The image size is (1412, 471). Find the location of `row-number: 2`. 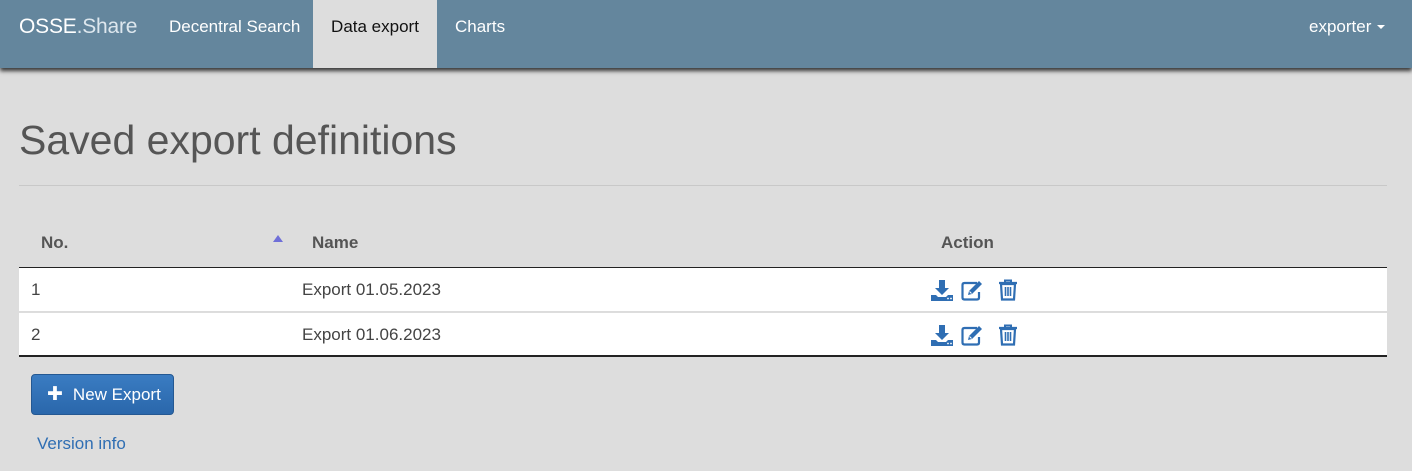

row-number: 2 is located at coordinates (36, 334).